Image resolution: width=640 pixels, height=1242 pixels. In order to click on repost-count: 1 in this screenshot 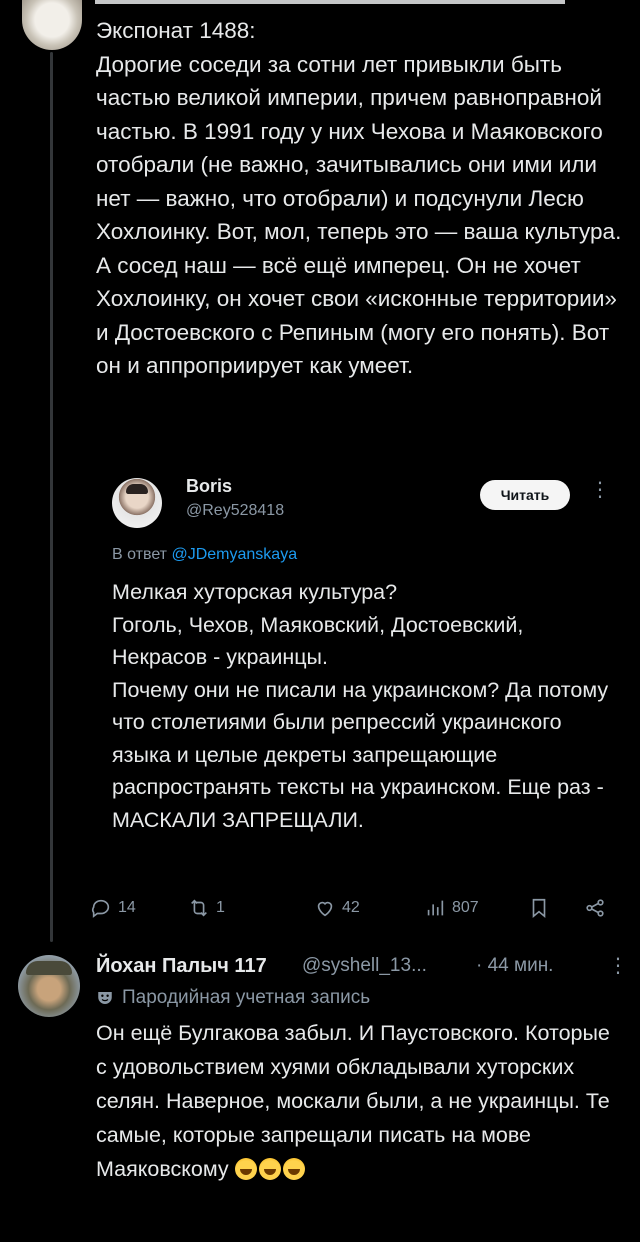, I will do `click(220, 907)`.